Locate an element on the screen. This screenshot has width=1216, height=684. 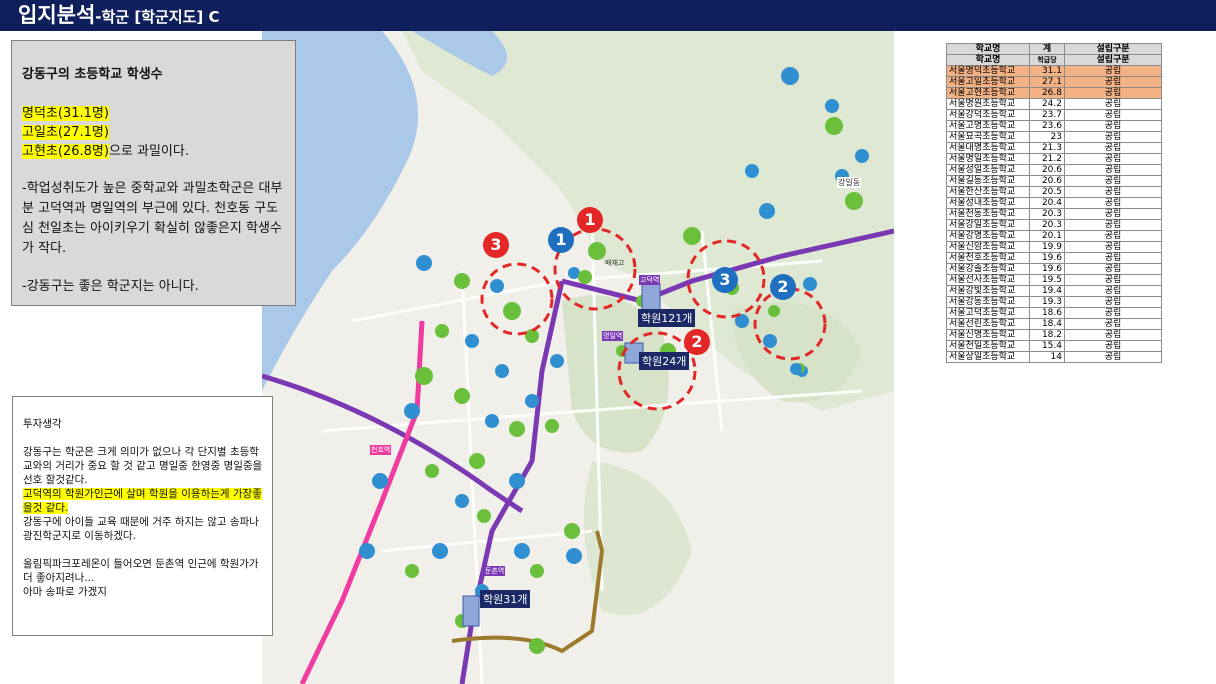
filter-type: 설립구분 is located at coordinates (1113, 60).